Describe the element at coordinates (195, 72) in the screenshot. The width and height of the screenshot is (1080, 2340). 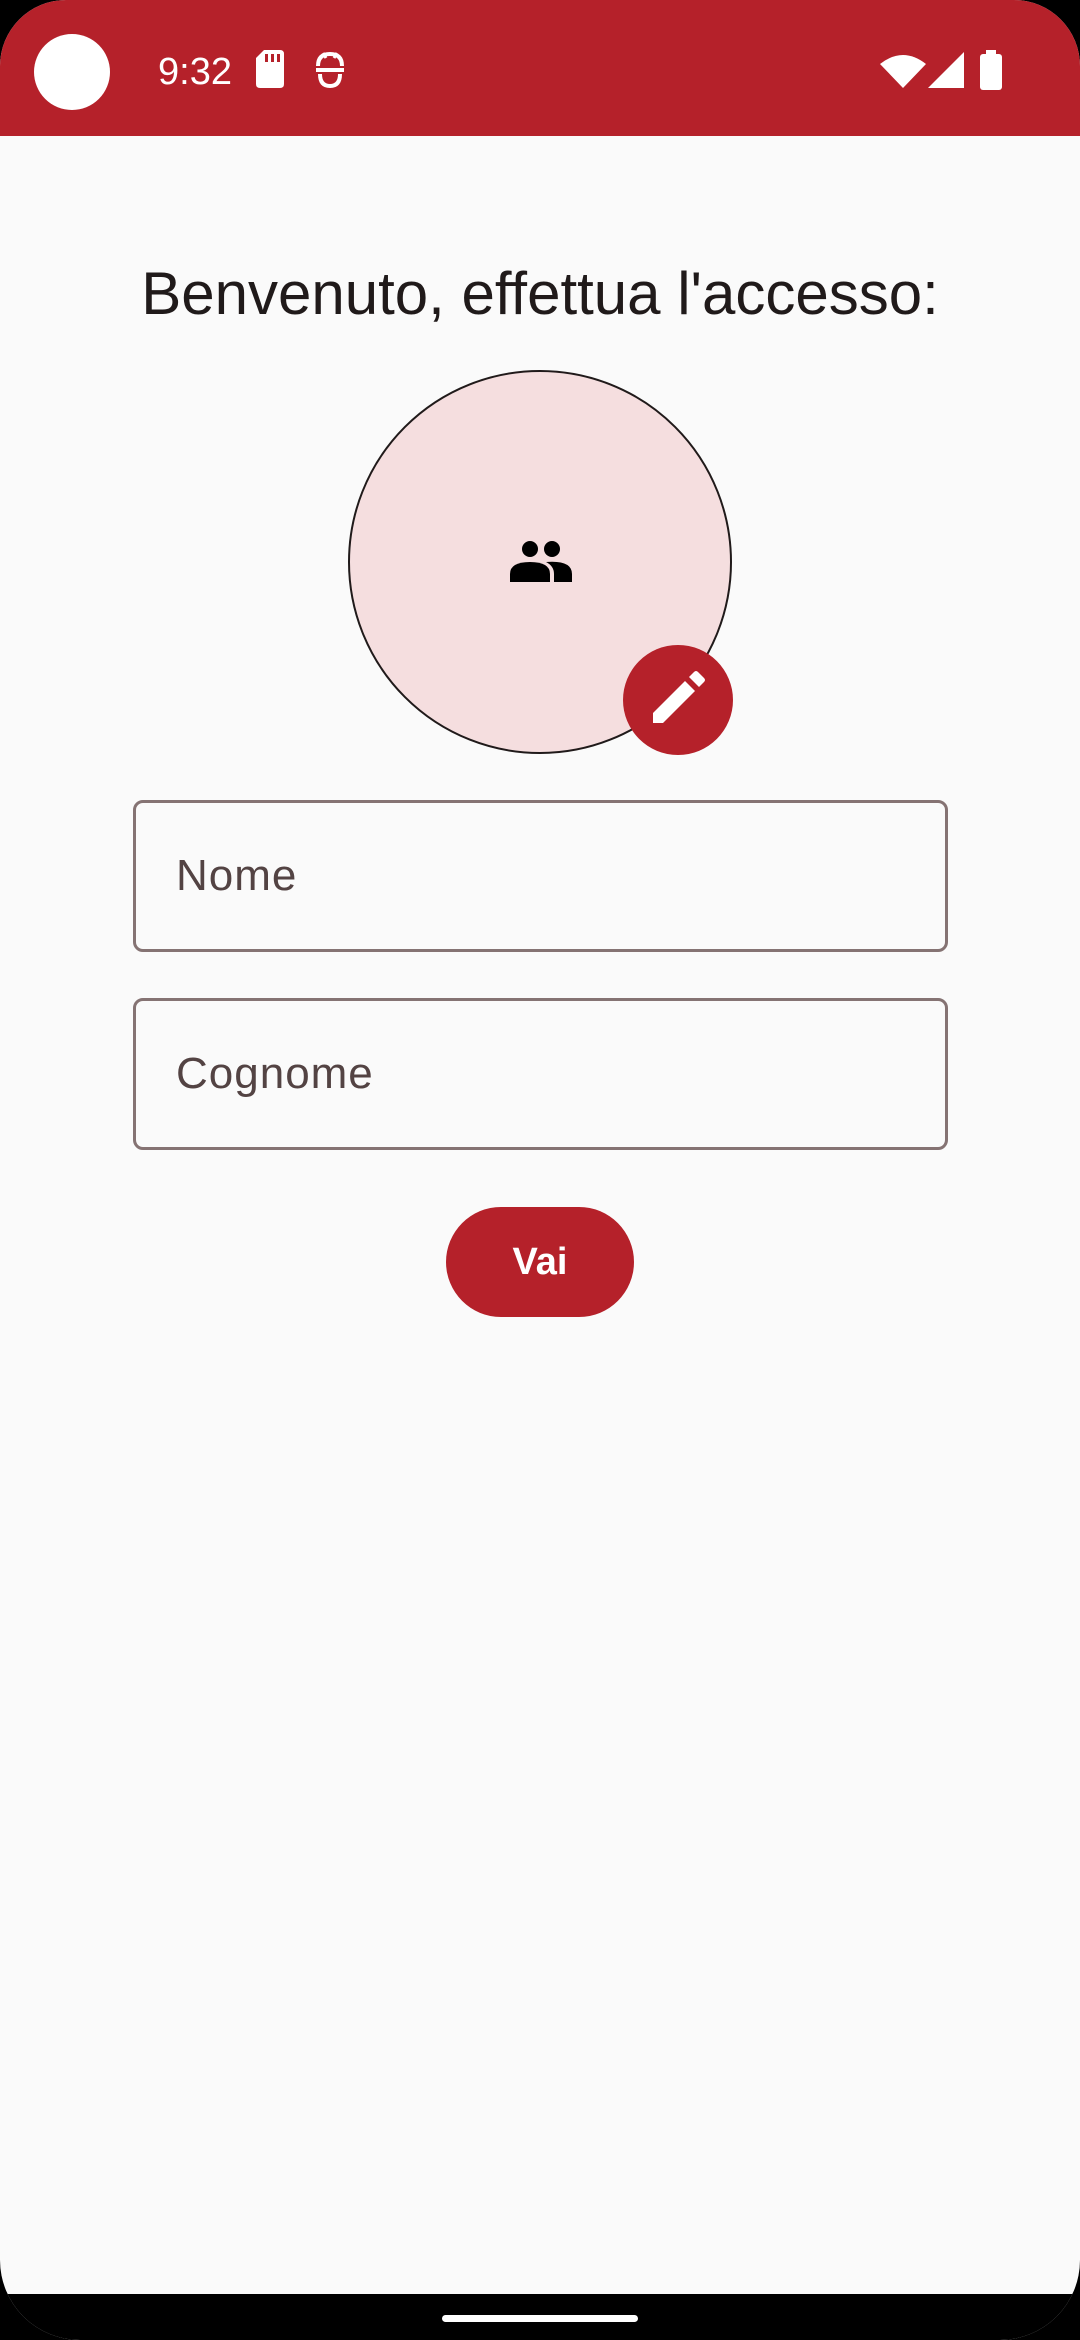
I see `status-time: 9:32` at that location.